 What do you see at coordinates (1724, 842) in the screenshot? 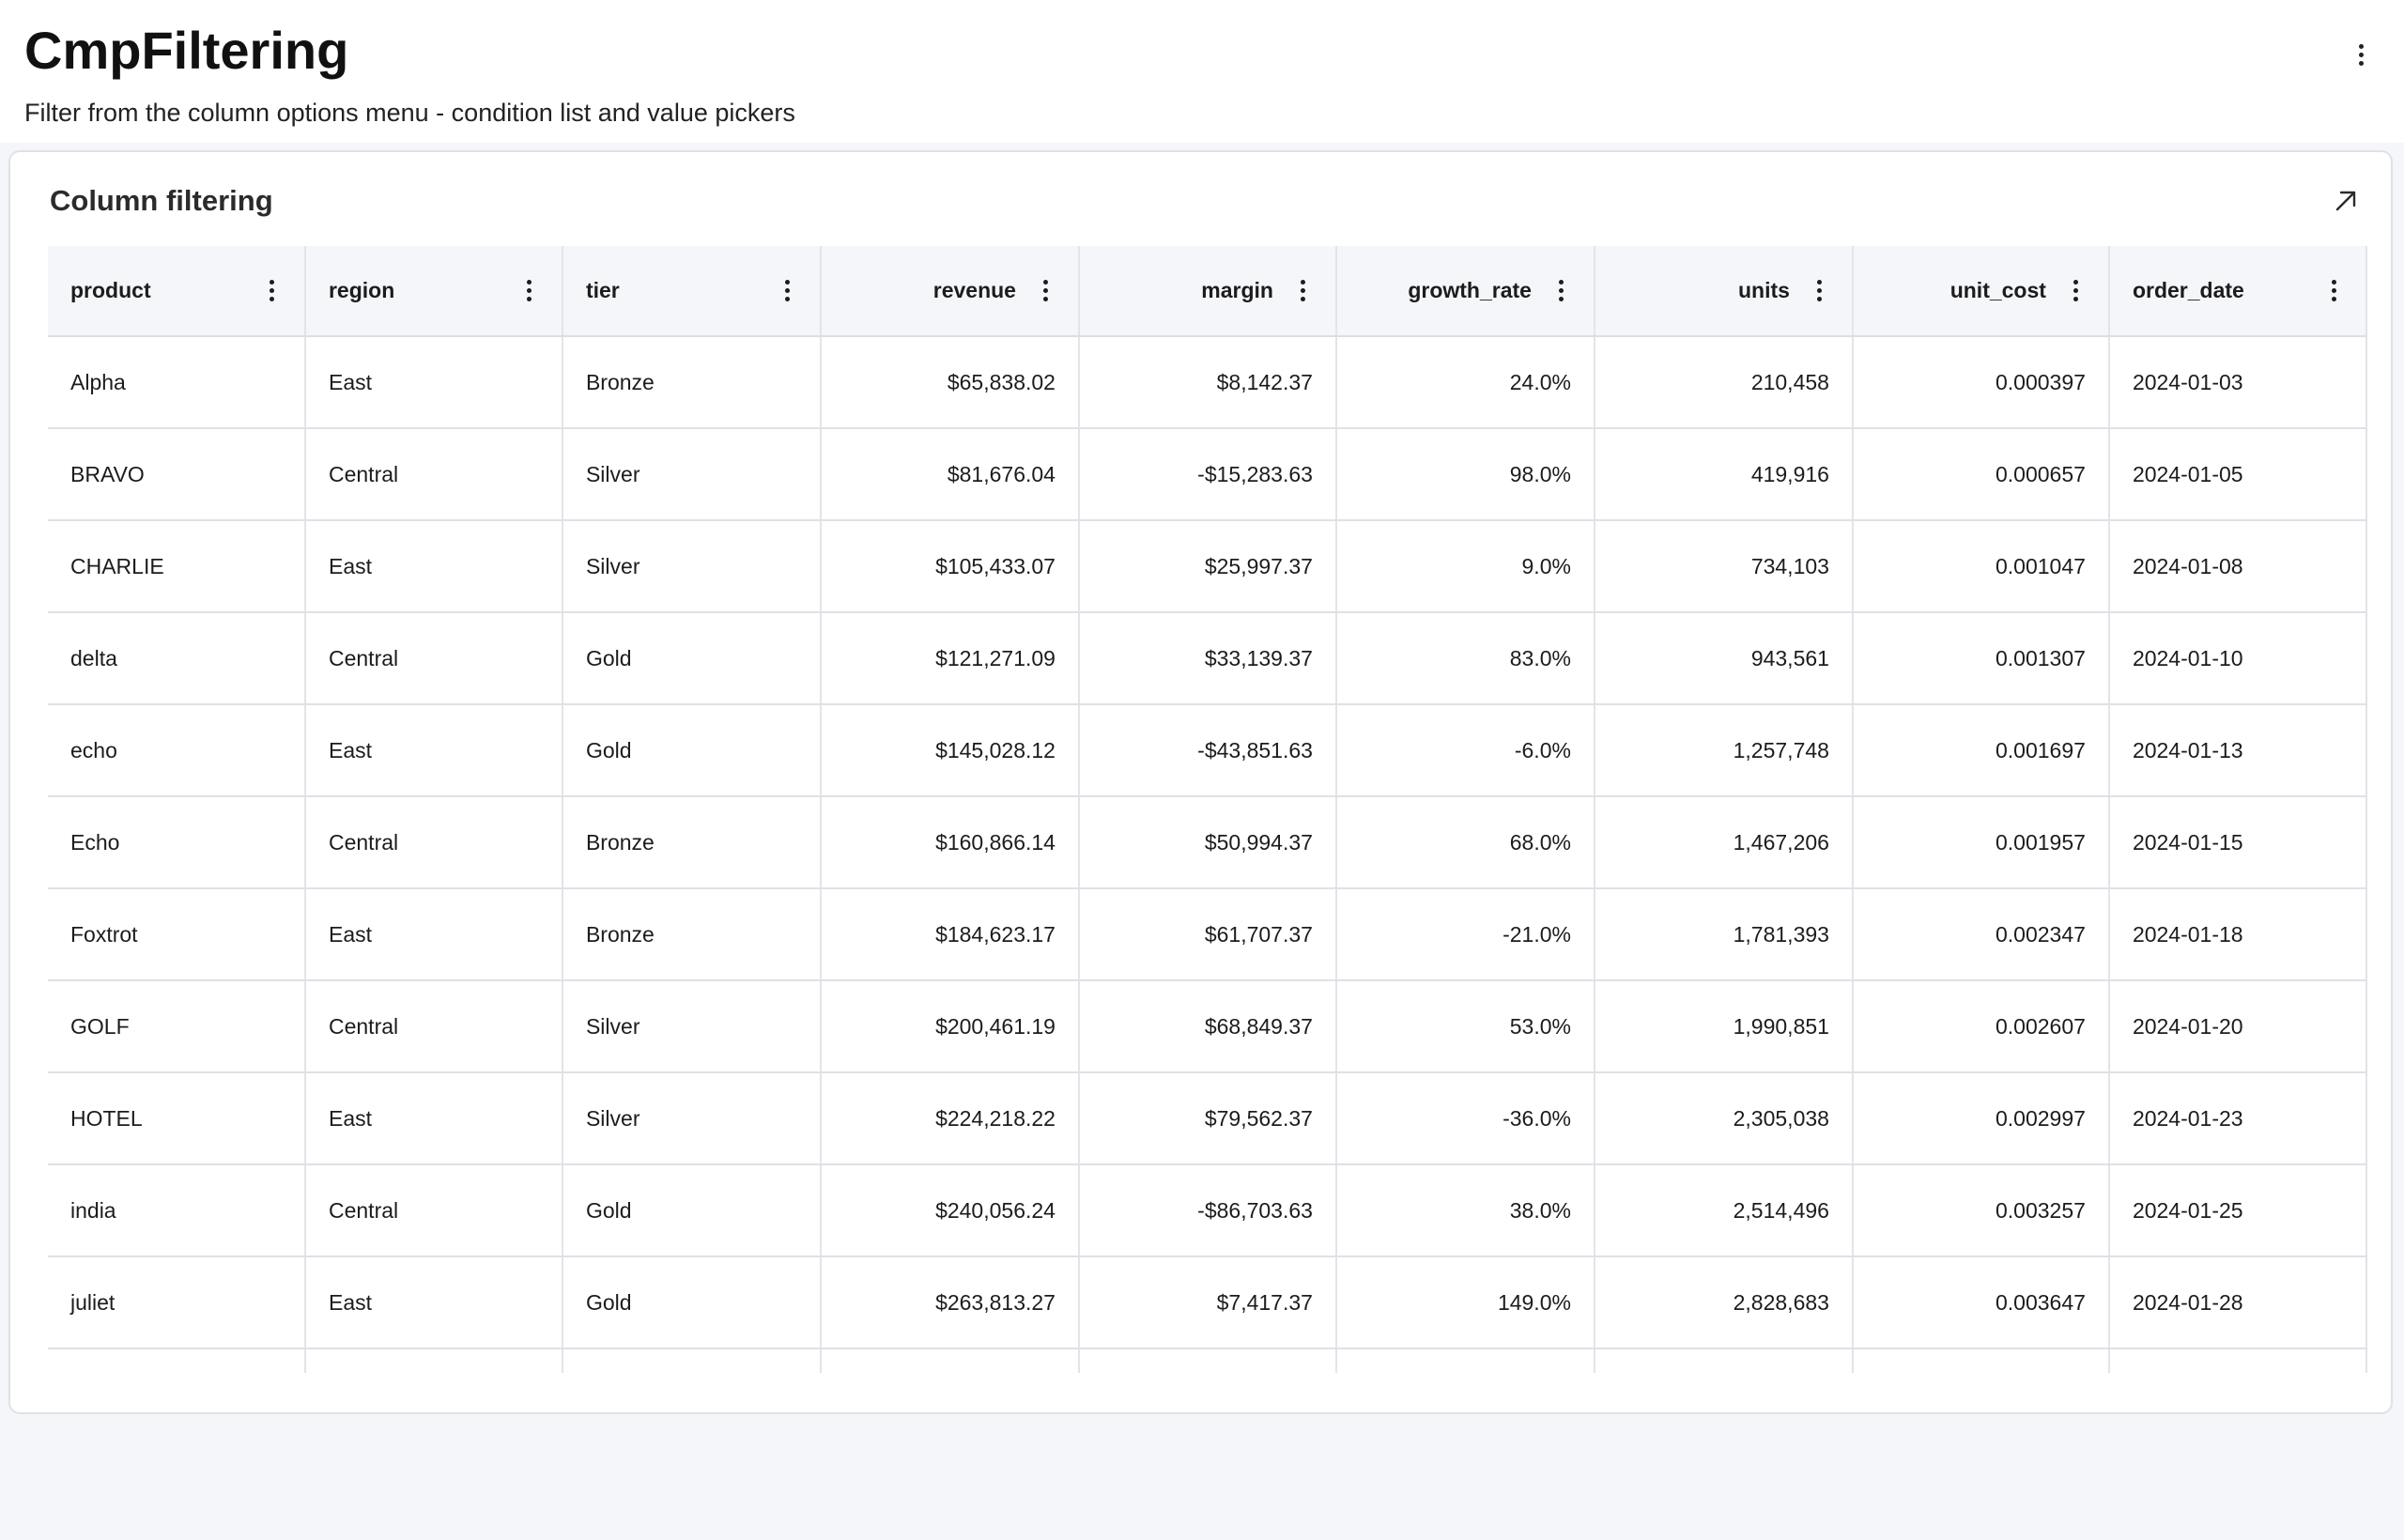
I see `cell-units: 1,467,206` at bounding box center [1724, 842].